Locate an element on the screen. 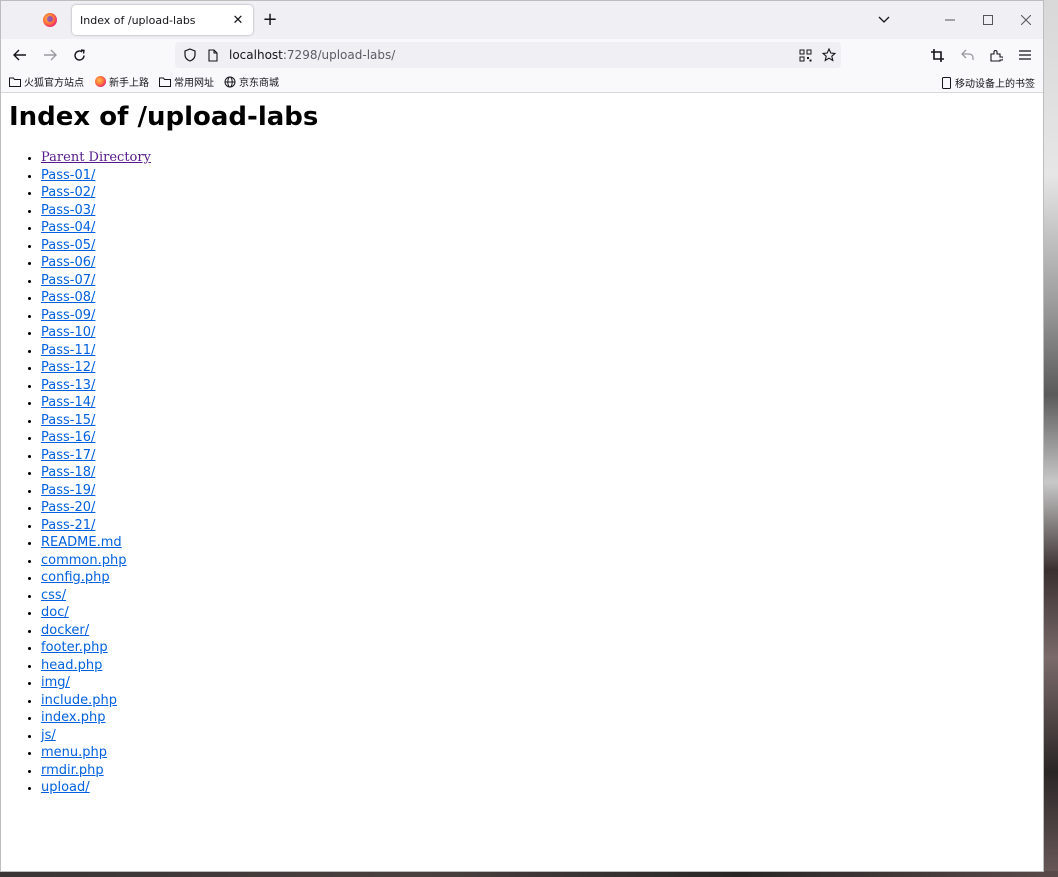 This screenshot has width=1058, height=877. directory-entry-link: Pass-06/ is located at coordinates (68, 262).